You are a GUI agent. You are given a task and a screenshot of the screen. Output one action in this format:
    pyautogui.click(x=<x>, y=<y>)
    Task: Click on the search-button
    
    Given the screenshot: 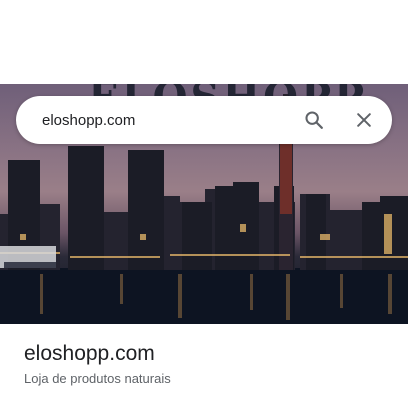 What is the action you would take?
    pyautogui.click(x=314, y=120)
    